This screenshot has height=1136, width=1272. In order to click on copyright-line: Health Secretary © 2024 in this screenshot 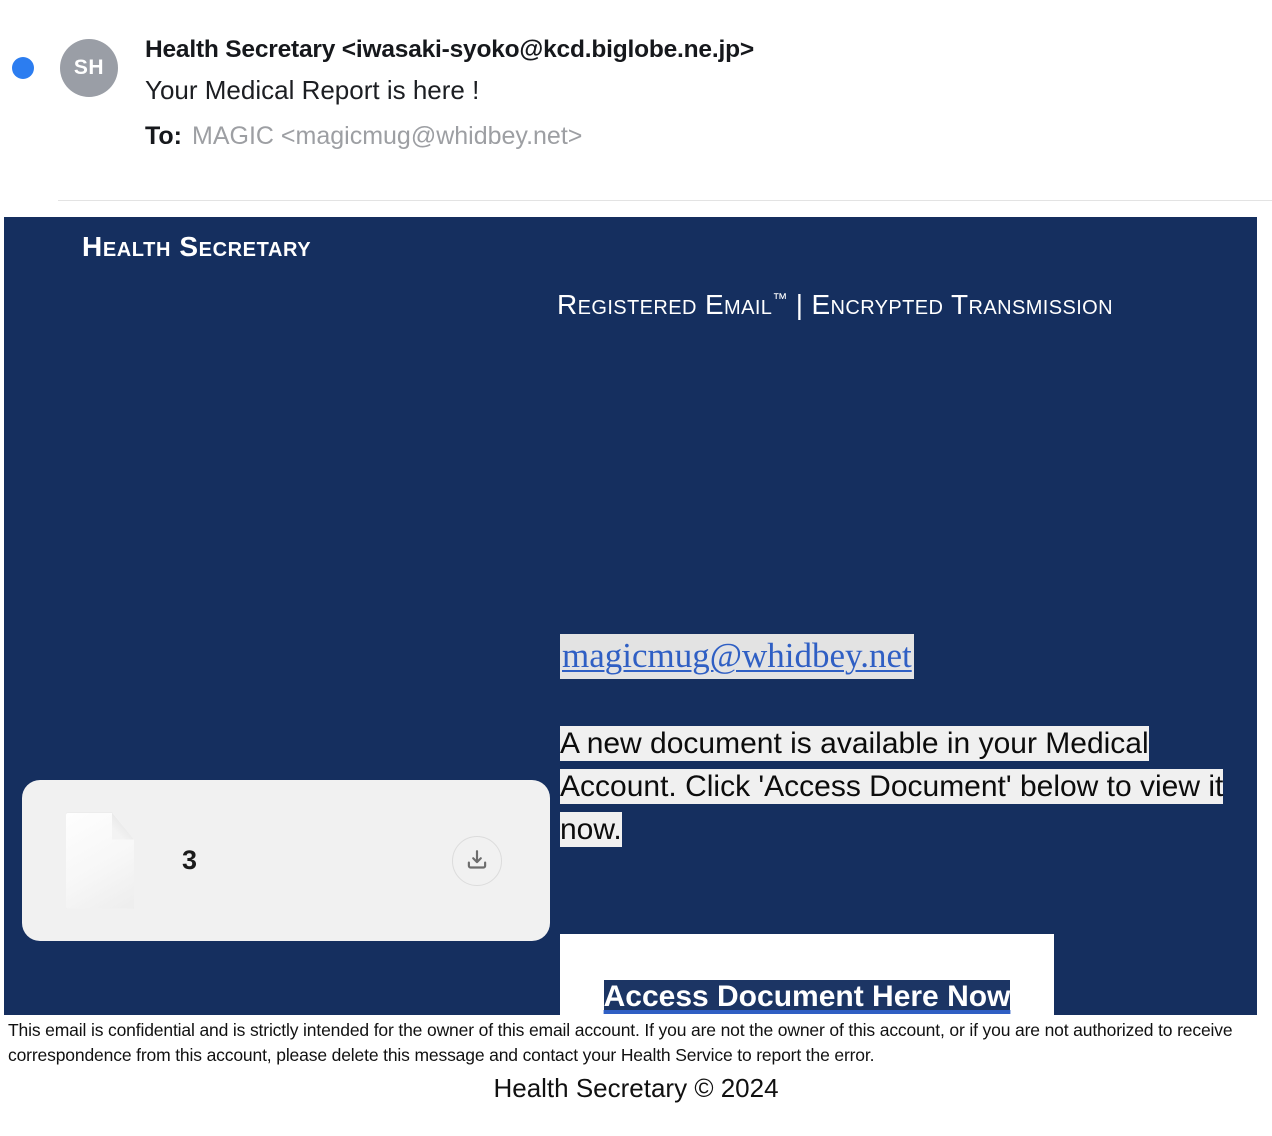, I will do `click(636, 1088)`.